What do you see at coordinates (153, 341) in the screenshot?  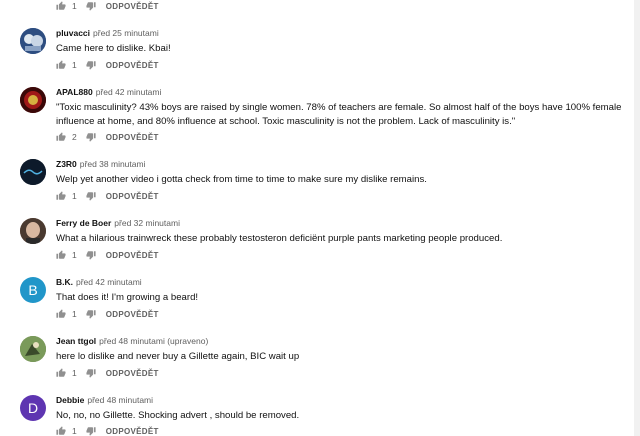 I see `timestamp: před 48 minutami (upraveno)` at bounding box center [153, 341].